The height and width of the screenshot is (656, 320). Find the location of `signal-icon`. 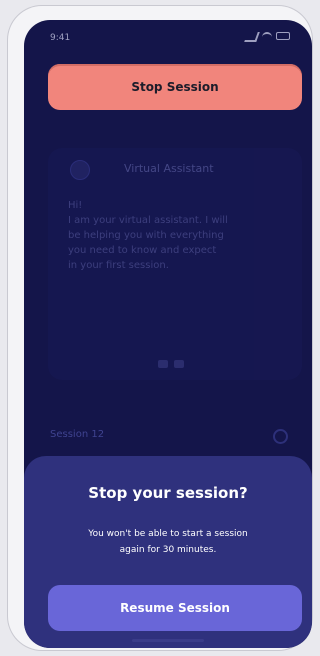

signal-icon is located at coordinates (252, 37).